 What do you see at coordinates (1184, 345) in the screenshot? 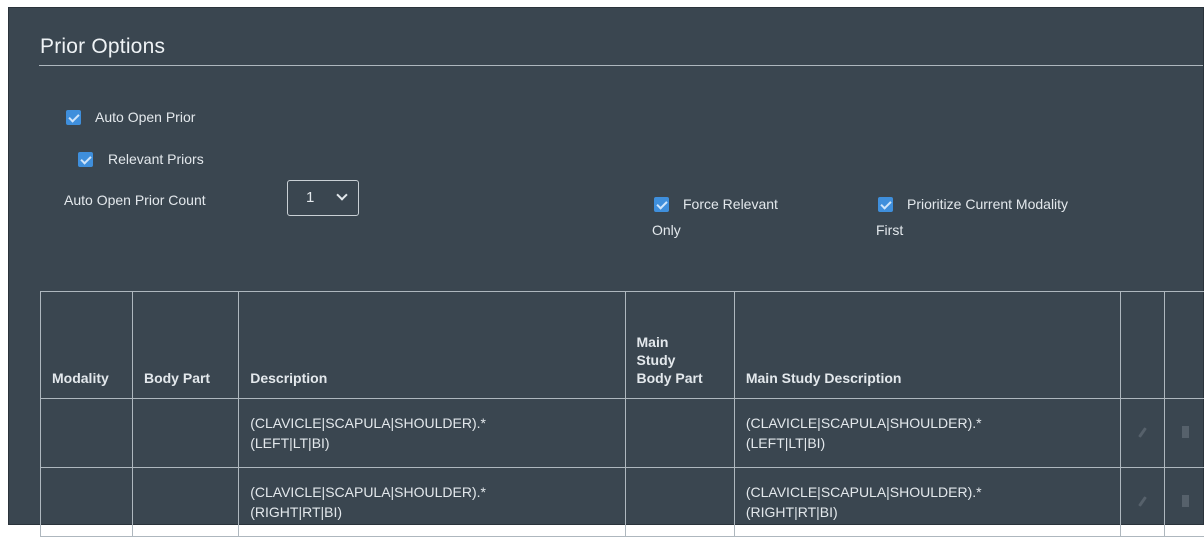
I see `col-header-delete` at bounding box center [1184, 345].